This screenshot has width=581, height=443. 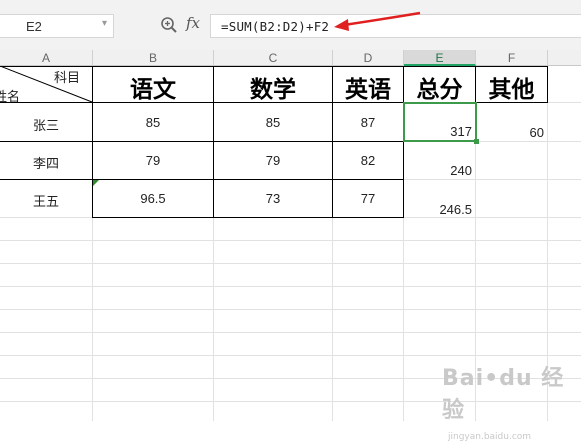 What do you see at coordinates (34, 26) in the screenshot?
I see `name-box-value: E2` at bounding box center [34, 26].